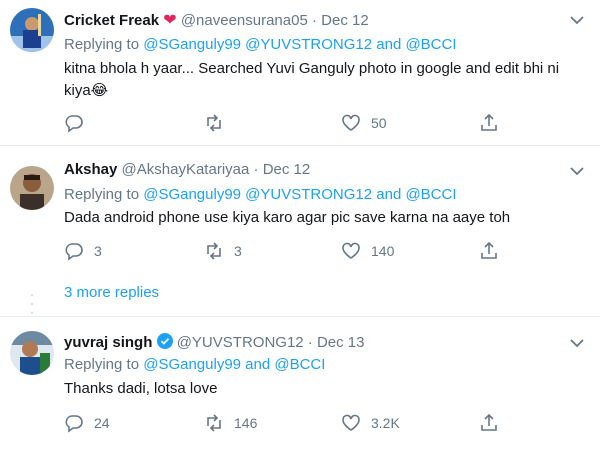  Describe the element at coordinates (238, 251) in the screenshot. I see `retweet-count: 3` at that location.